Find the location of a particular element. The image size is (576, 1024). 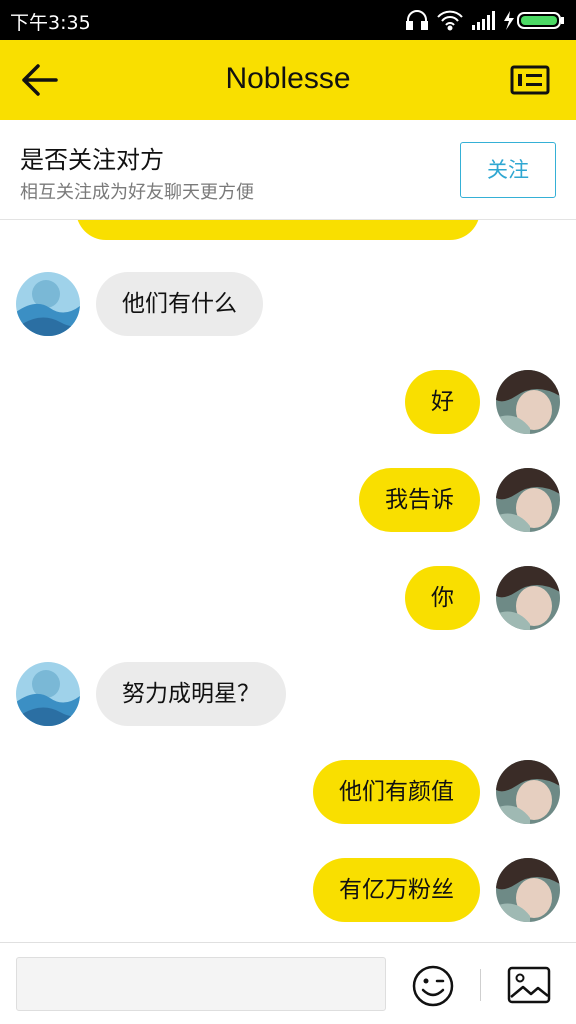

message-bubble-outgoing: 有亿万粉丝 is located at coordinates (396, 890).